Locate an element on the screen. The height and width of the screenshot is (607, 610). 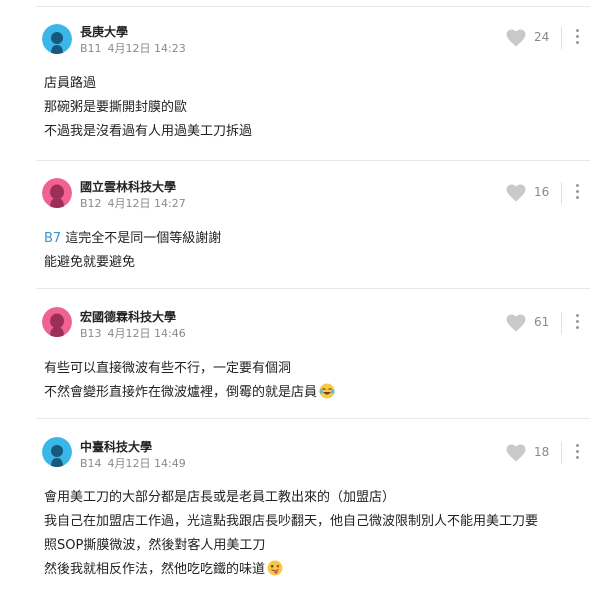
top-divider is located at coordinates (313, 6).